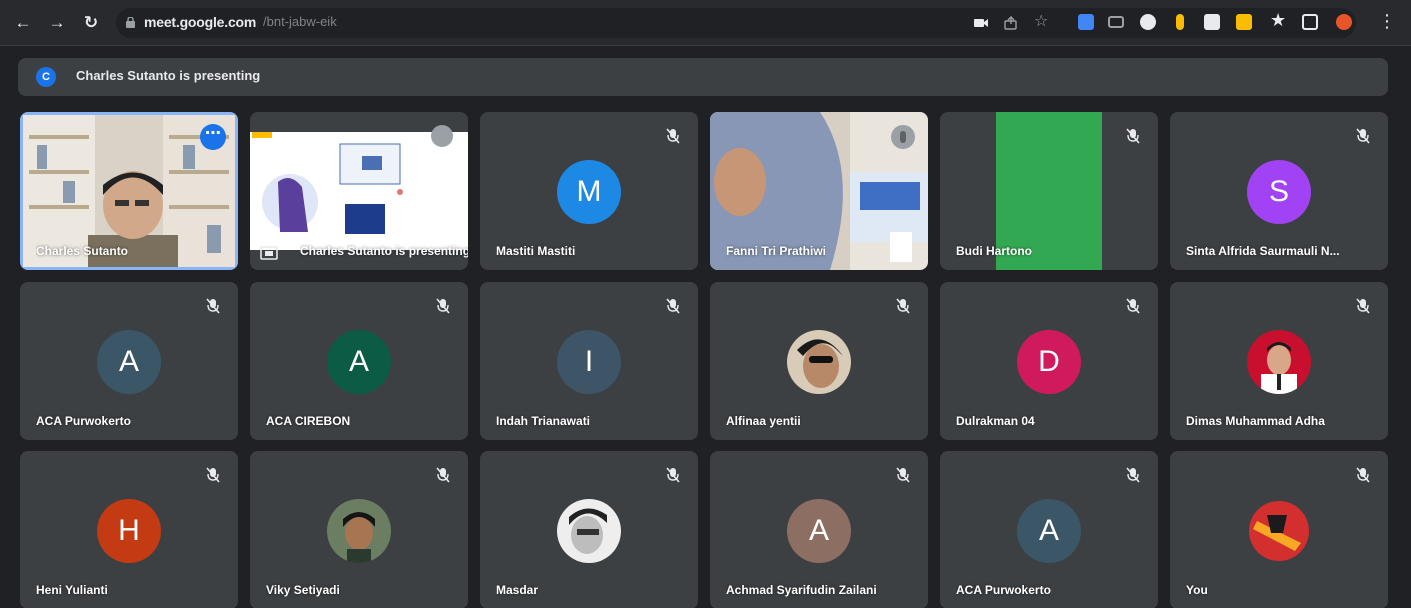  I want to click on participant-tile: Alfinaa yentii, so click(819, 361).